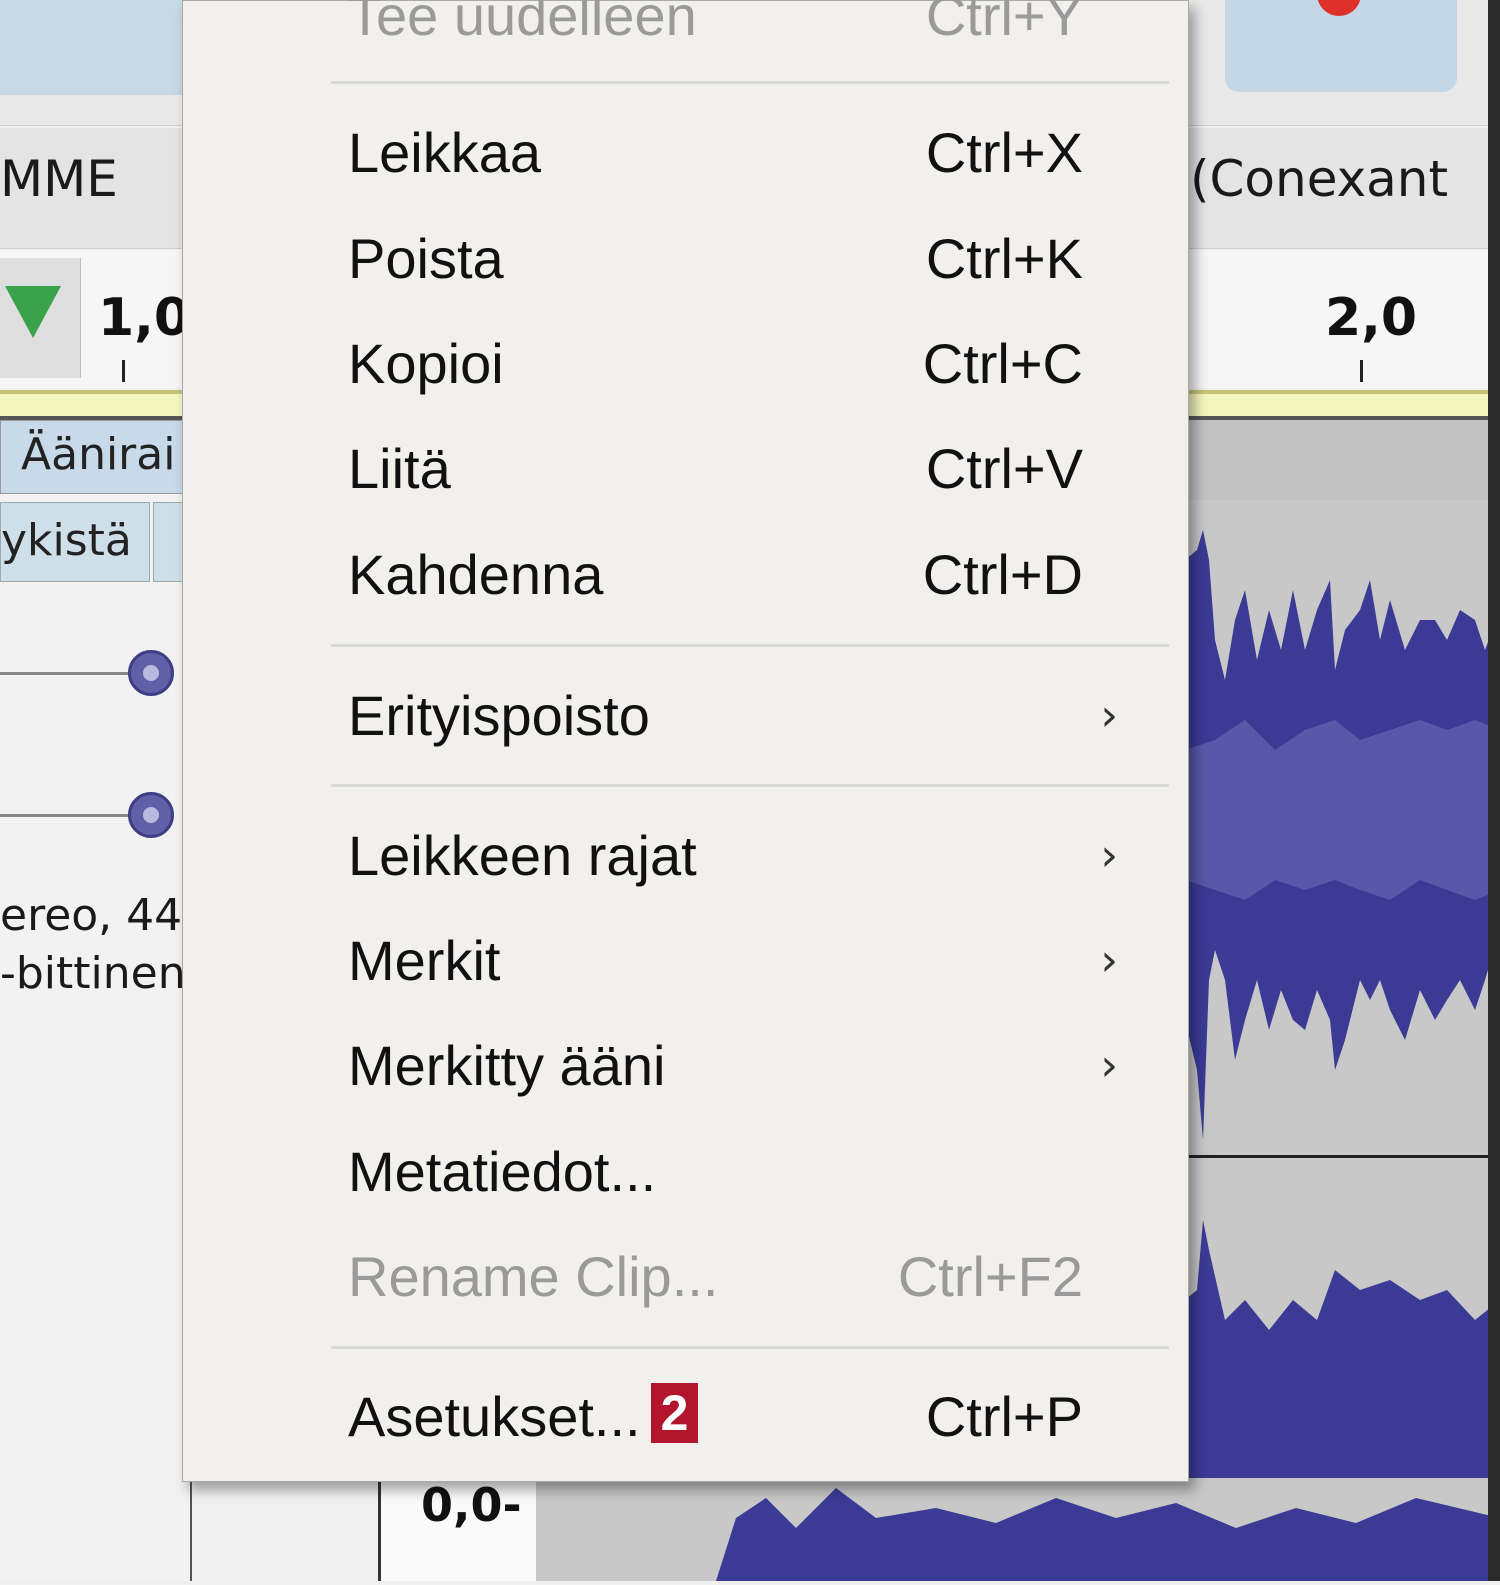 Image resolution: width=1500 pixels, height=1585 pixels. Describe the element at coordinates (1342, 460) in the screenshot. I see `clip-title-bar` at that location.